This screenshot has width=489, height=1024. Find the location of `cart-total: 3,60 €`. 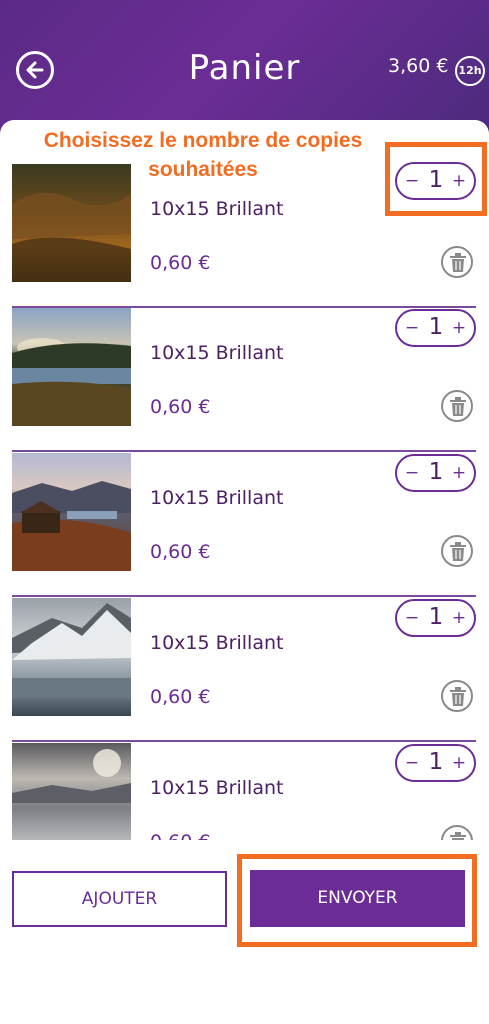

cart-total: 3,60 € is located at coordinates (418, 66).